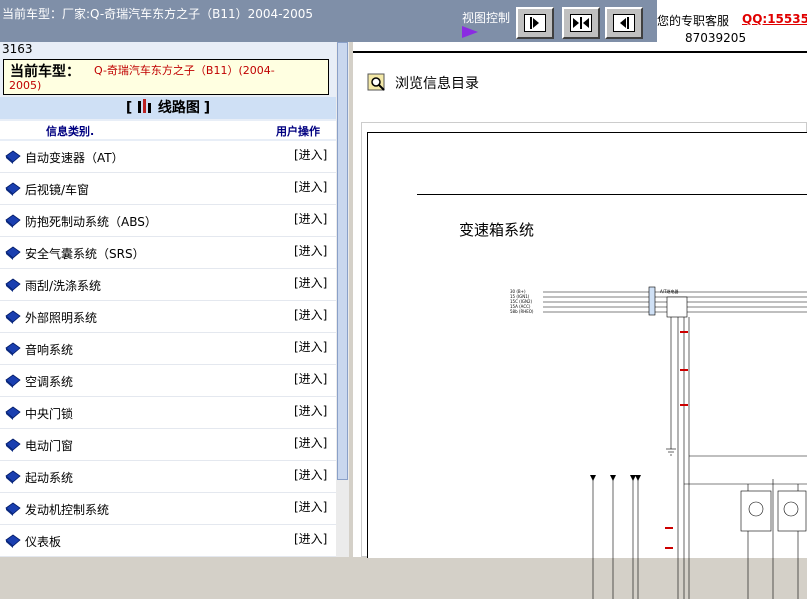  Describe the element at coordinates (49, 478) in the screenshot. I see `list-item-label: 起动系统` at that location.